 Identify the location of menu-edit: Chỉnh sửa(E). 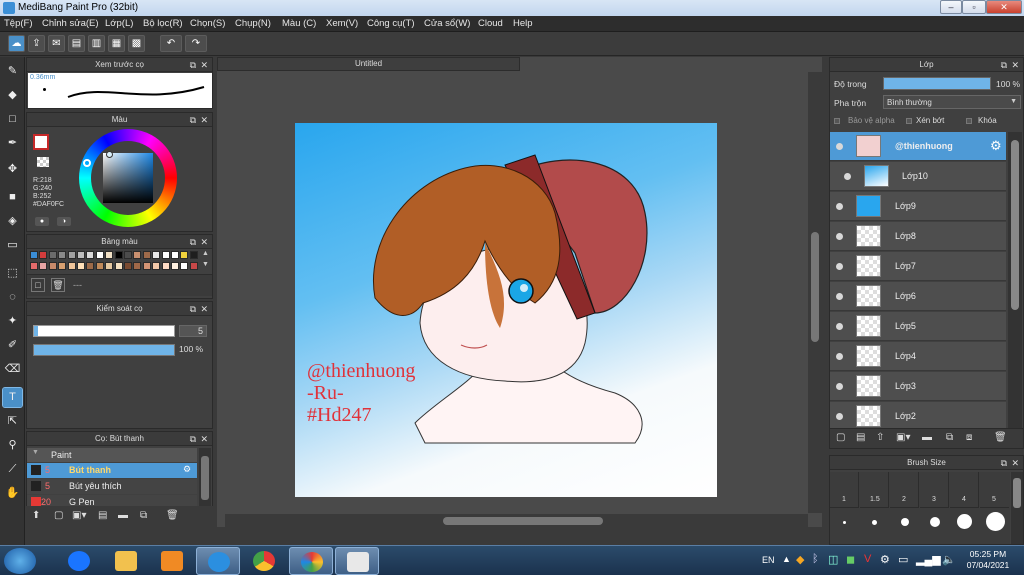
(70, 23).